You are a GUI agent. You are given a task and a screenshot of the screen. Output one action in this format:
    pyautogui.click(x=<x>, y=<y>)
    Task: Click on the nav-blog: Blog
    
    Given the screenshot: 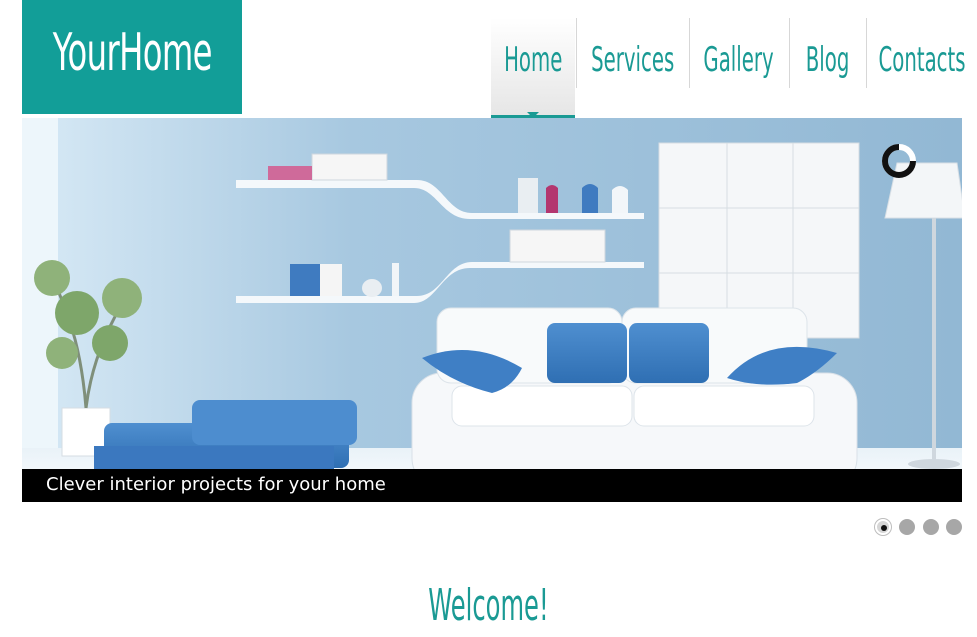 What is the action you would take?
    pyautogui.click(x=828, y=68)
    